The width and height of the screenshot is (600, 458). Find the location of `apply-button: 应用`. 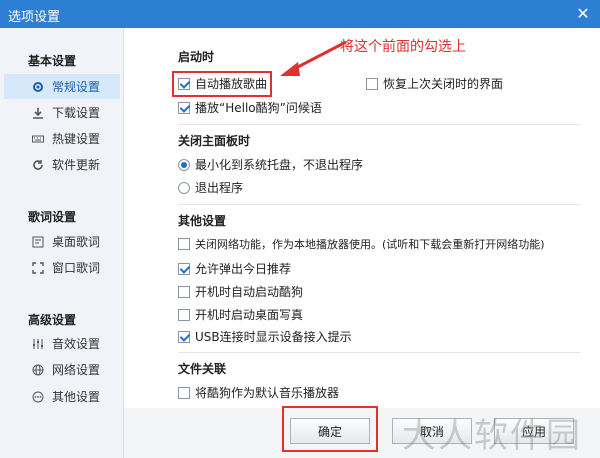

apply-button: 应用 is located at coordinates (534, 431).